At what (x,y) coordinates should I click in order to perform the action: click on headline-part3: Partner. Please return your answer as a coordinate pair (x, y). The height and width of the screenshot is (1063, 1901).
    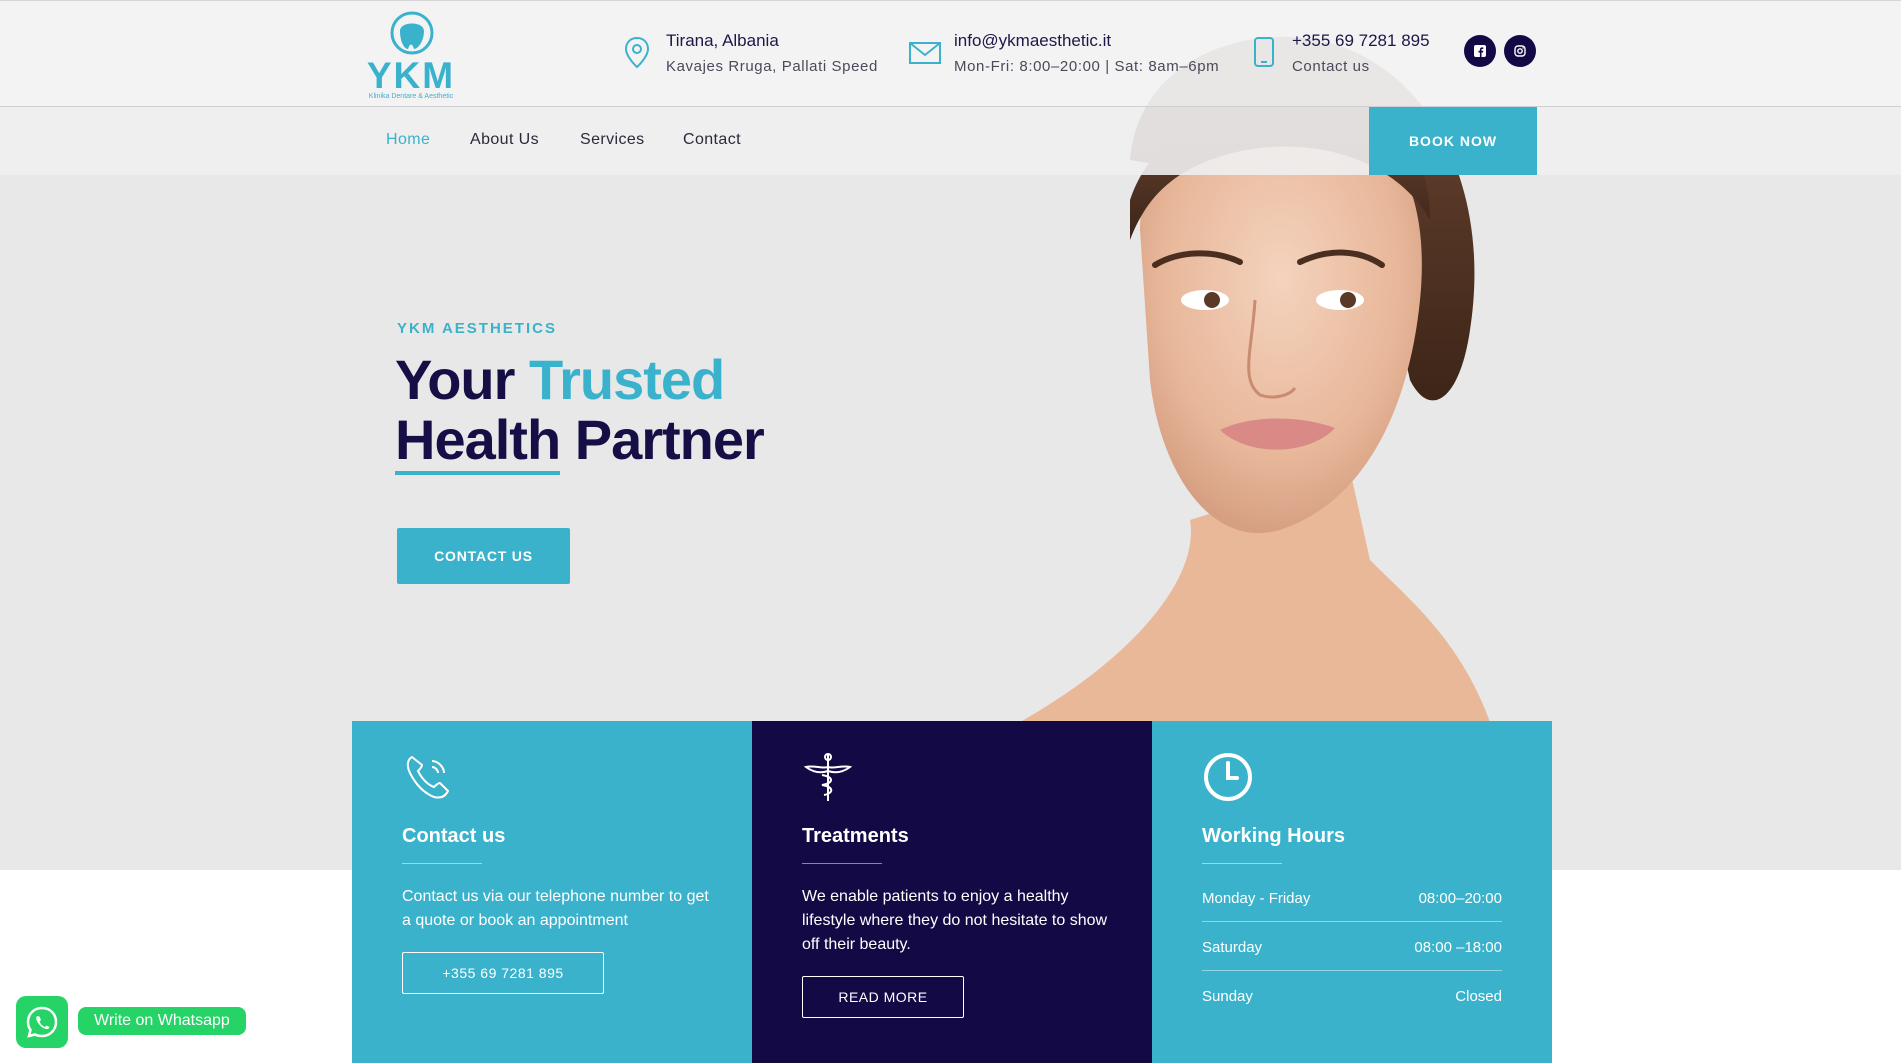
    Looking at the image, I should click on (669, 439).